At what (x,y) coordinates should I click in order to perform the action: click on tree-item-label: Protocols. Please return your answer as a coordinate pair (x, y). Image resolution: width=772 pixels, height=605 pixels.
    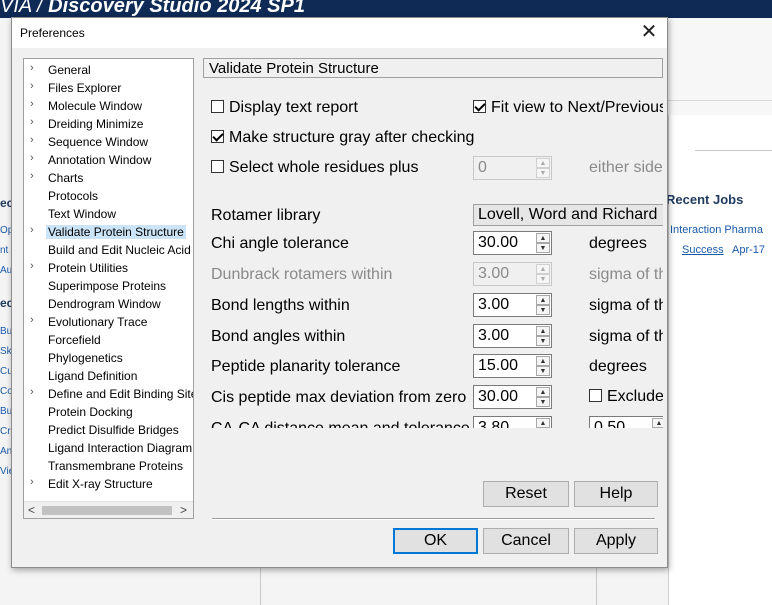
    Looking at the image, I should click on (73, 196).